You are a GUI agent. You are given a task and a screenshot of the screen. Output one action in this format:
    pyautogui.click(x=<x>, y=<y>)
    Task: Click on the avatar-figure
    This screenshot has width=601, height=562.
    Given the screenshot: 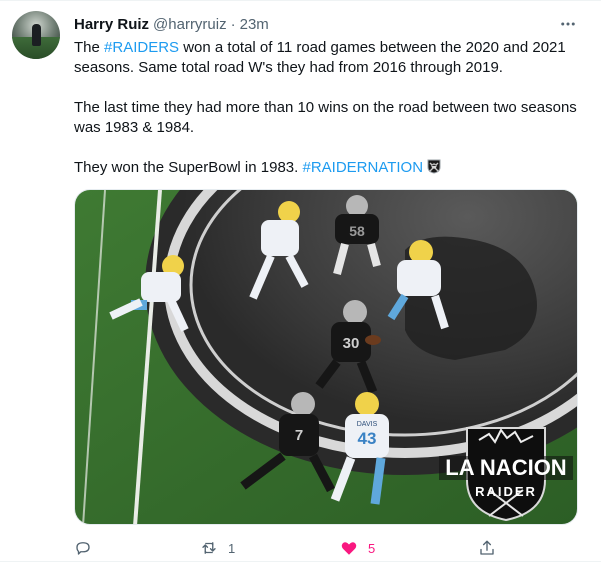 What is the action you would take?
    pyautogui.click(x=36, y=35)
    